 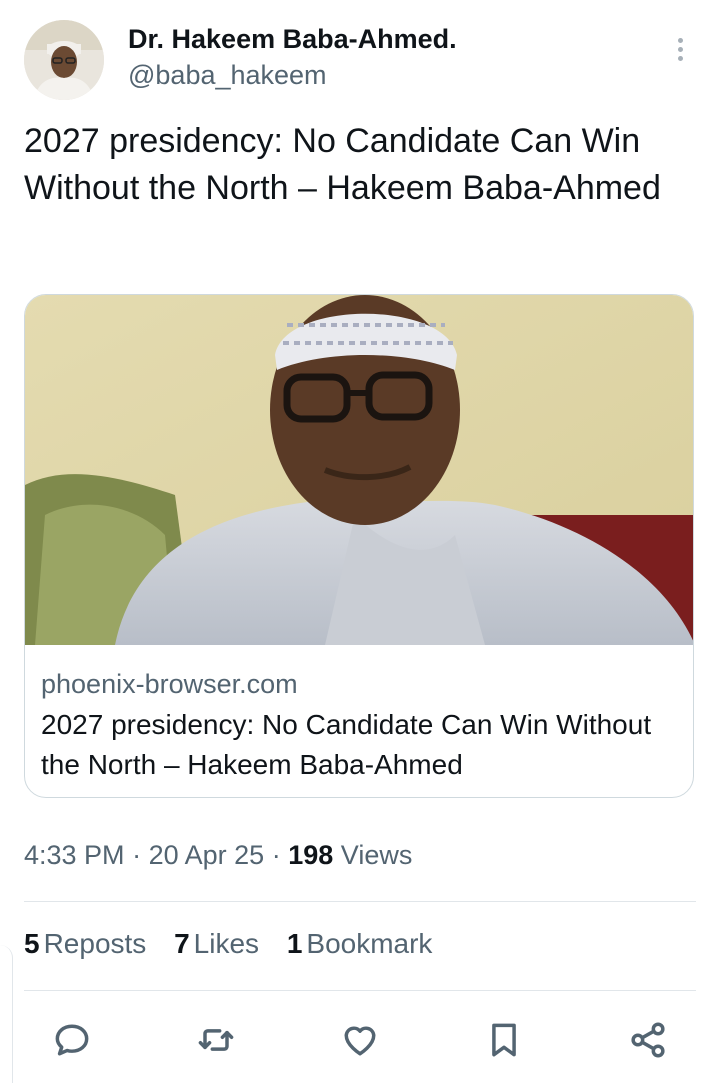 What do you see at coordinates (680, 52) in the screenshot?
I see `more-vertical-icon` at bounding box center [680, 52].